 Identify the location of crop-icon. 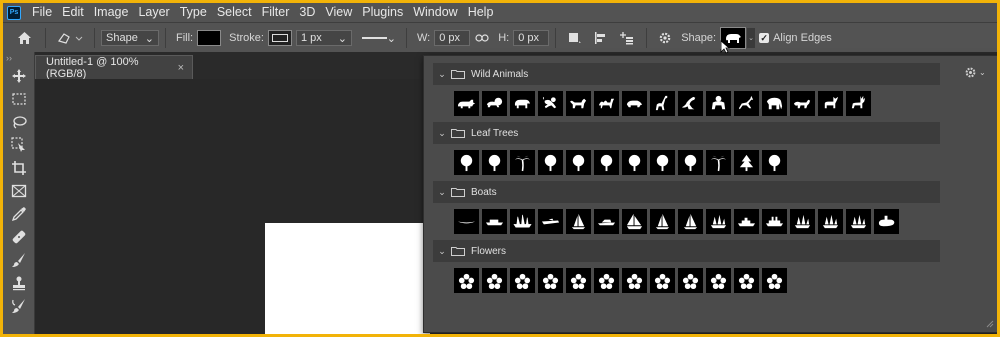
(18, 167).